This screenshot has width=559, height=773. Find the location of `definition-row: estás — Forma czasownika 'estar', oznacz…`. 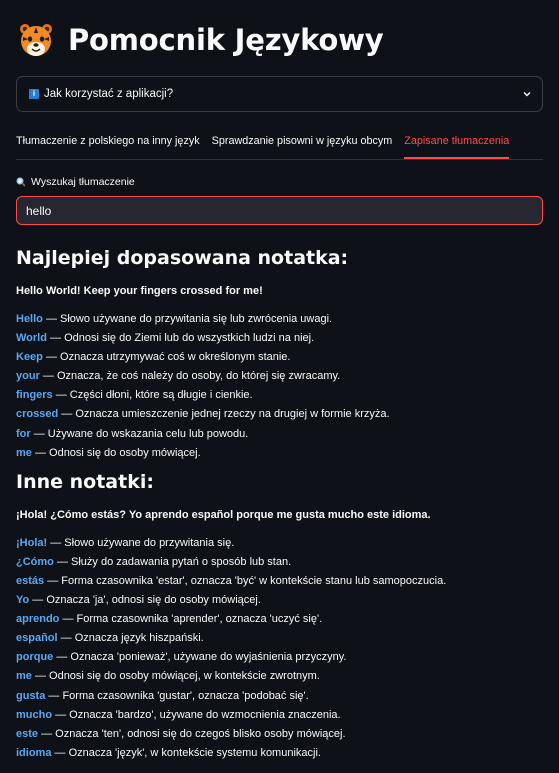

definition-row: estás — Forma czasownika 'estar', oznacz… is located at coordinates (279, 581).